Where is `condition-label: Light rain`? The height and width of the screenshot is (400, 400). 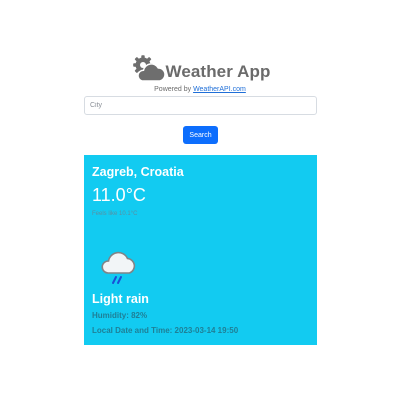
condition-label: Light rain is located at coordinates (120, 299).